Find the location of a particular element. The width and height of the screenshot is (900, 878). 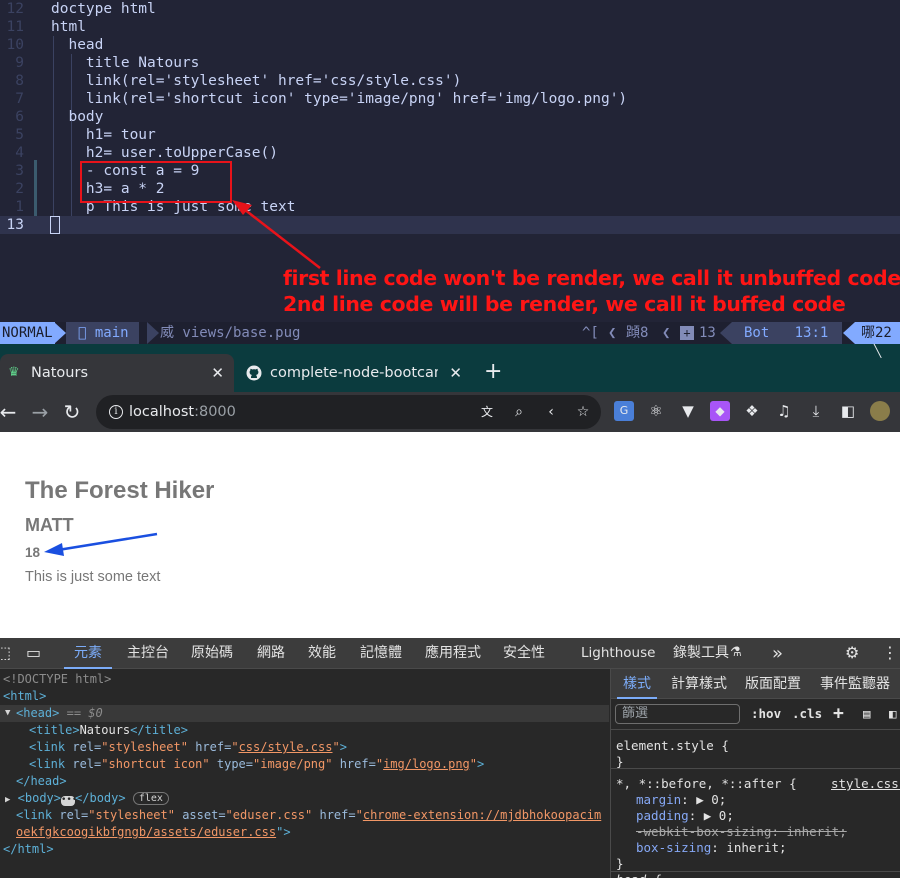

tab-styles: 樣式 is located at coordinates (637, 684).